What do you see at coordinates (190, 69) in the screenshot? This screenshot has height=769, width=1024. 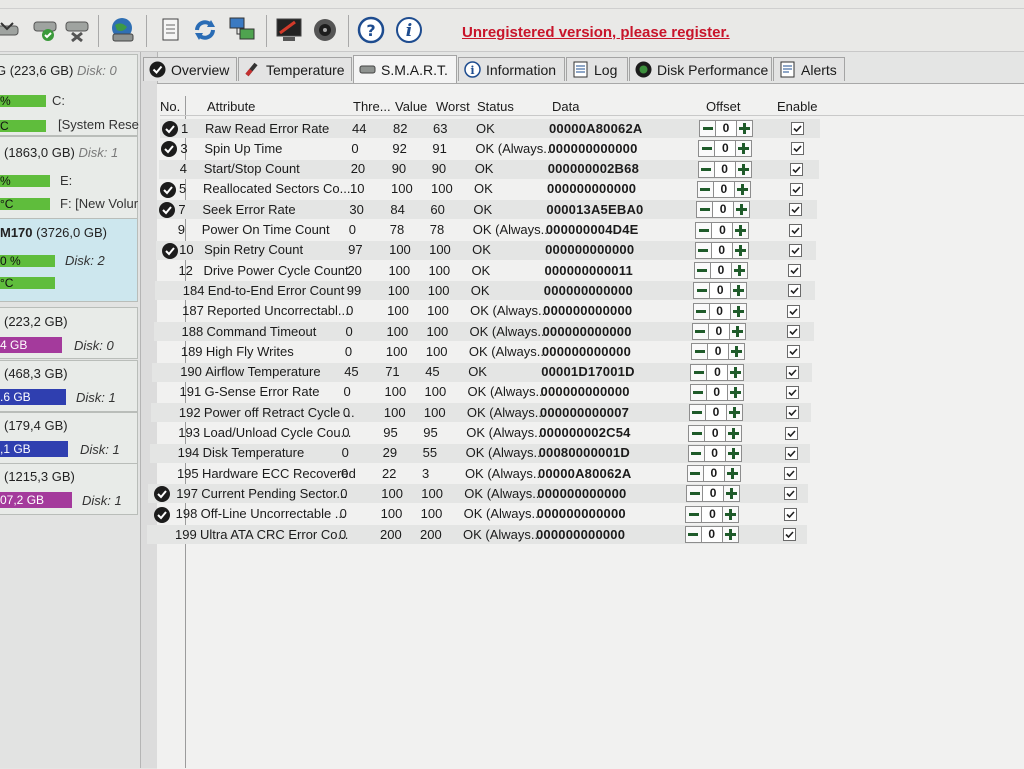 I see `tab-overview: Overview` at bounding box center [190, 69].